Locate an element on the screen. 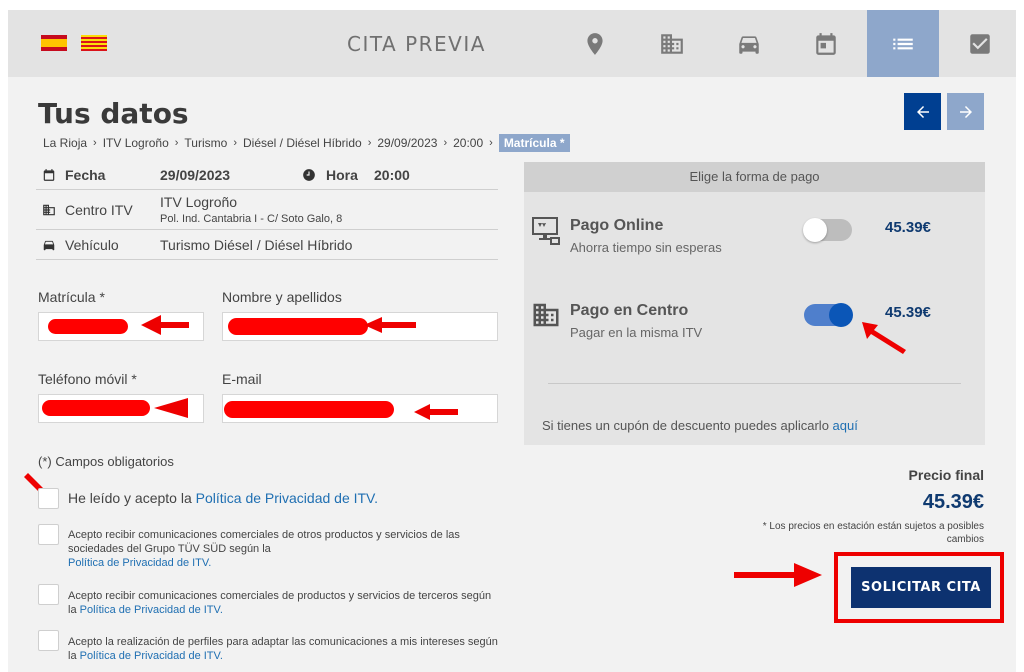  online-payment-toggle is located at coordinates (827, 230).